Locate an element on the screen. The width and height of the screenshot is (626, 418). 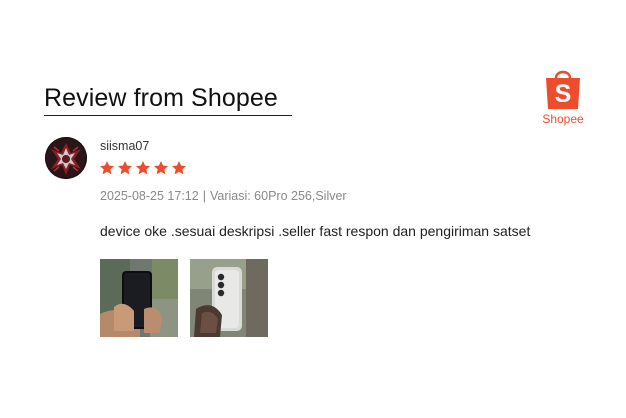
avatar-image is located at coordinates (66, 158).